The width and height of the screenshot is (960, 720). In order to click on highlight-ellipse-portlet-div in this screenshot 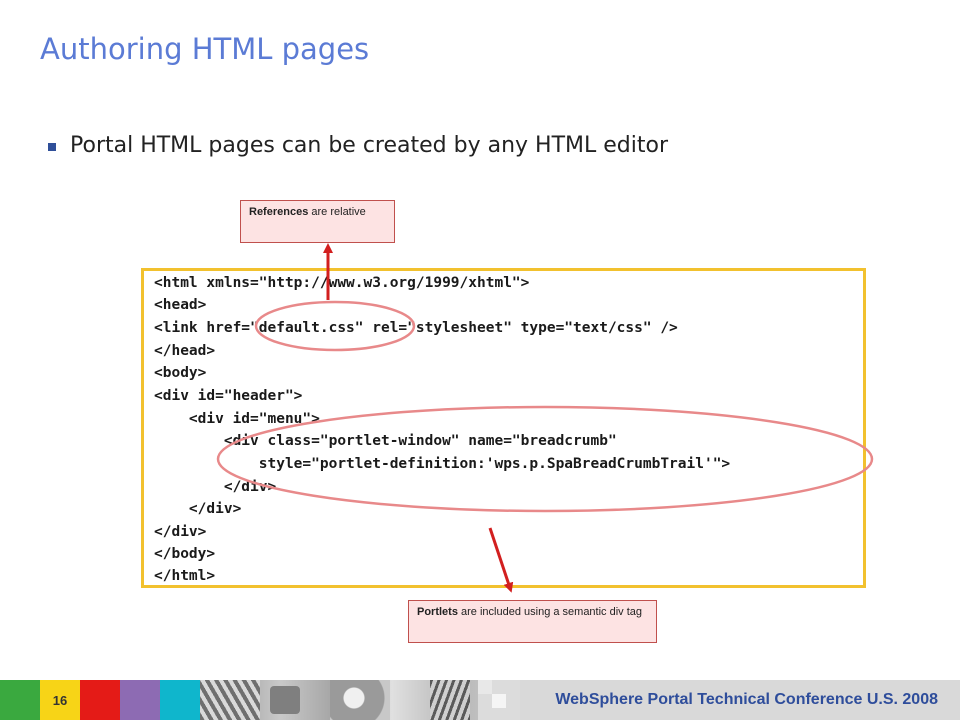, I will do `click(545, 459)`.